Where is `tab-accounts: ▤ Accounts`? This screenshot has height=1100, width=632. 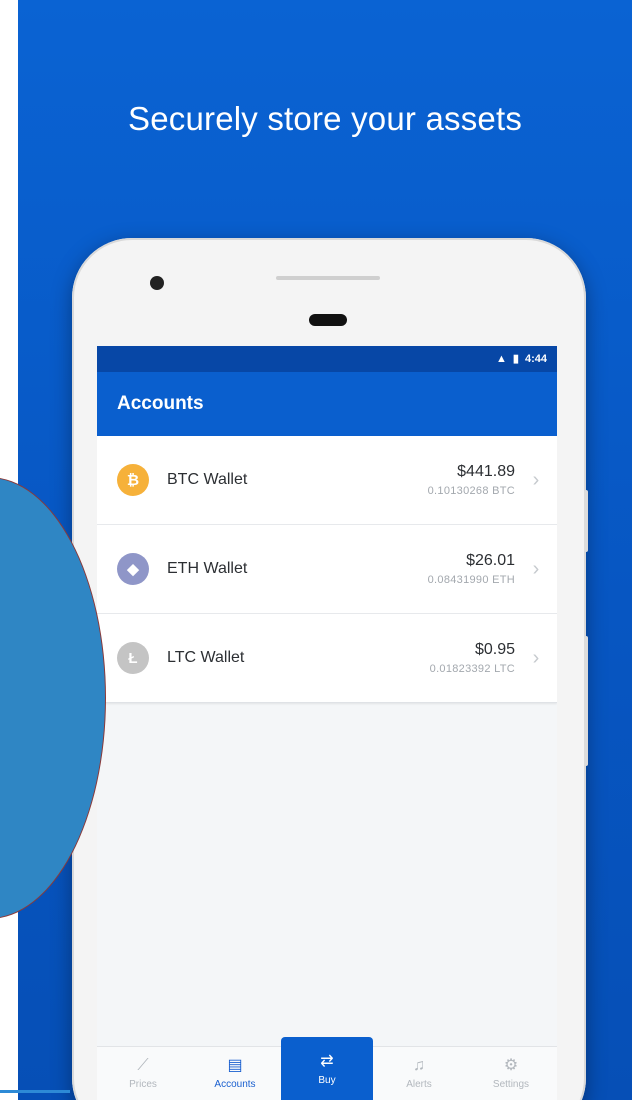 tab-accounts: ▤ Accounts is located at coordinates (235, 1073).